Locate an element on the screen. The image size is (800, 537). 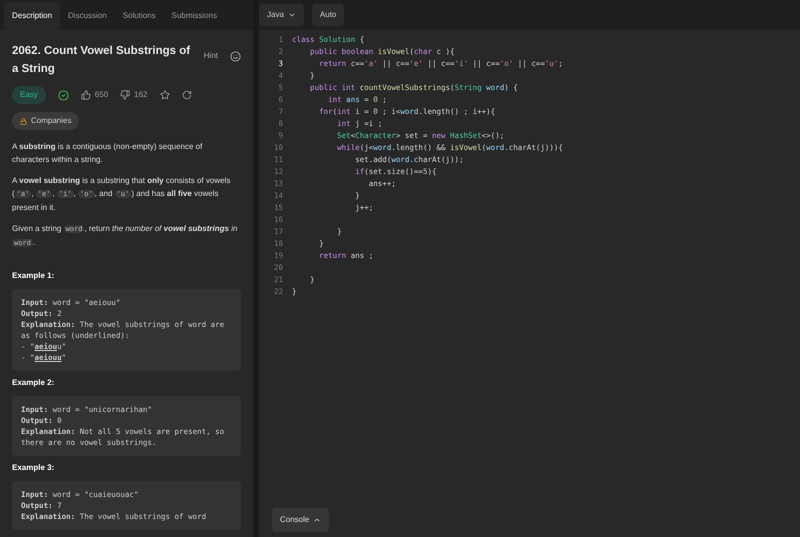
thumbs-down-icon is located at coordinates (125, 95).